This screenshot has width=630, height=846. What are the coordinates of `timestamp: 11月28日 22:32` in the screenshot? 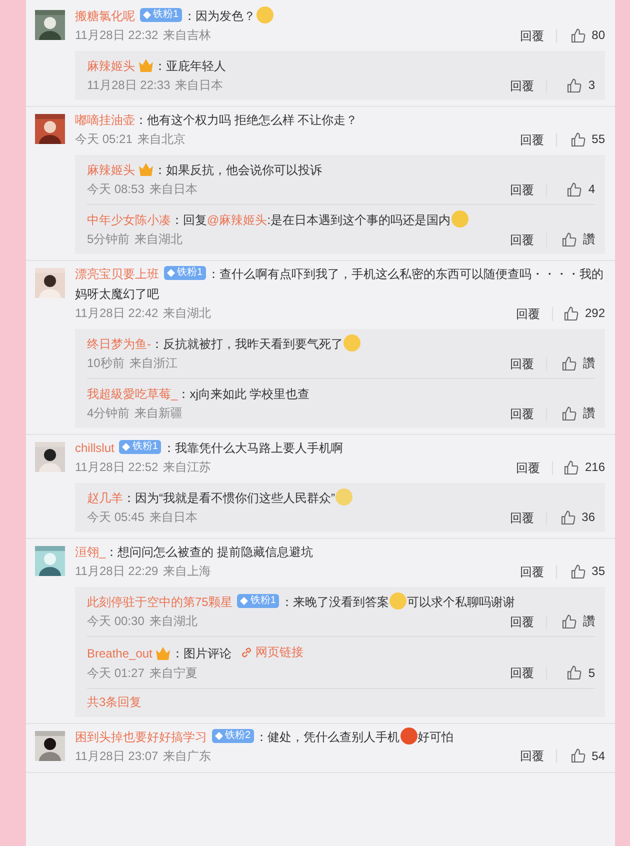 It's located at (116, 35).